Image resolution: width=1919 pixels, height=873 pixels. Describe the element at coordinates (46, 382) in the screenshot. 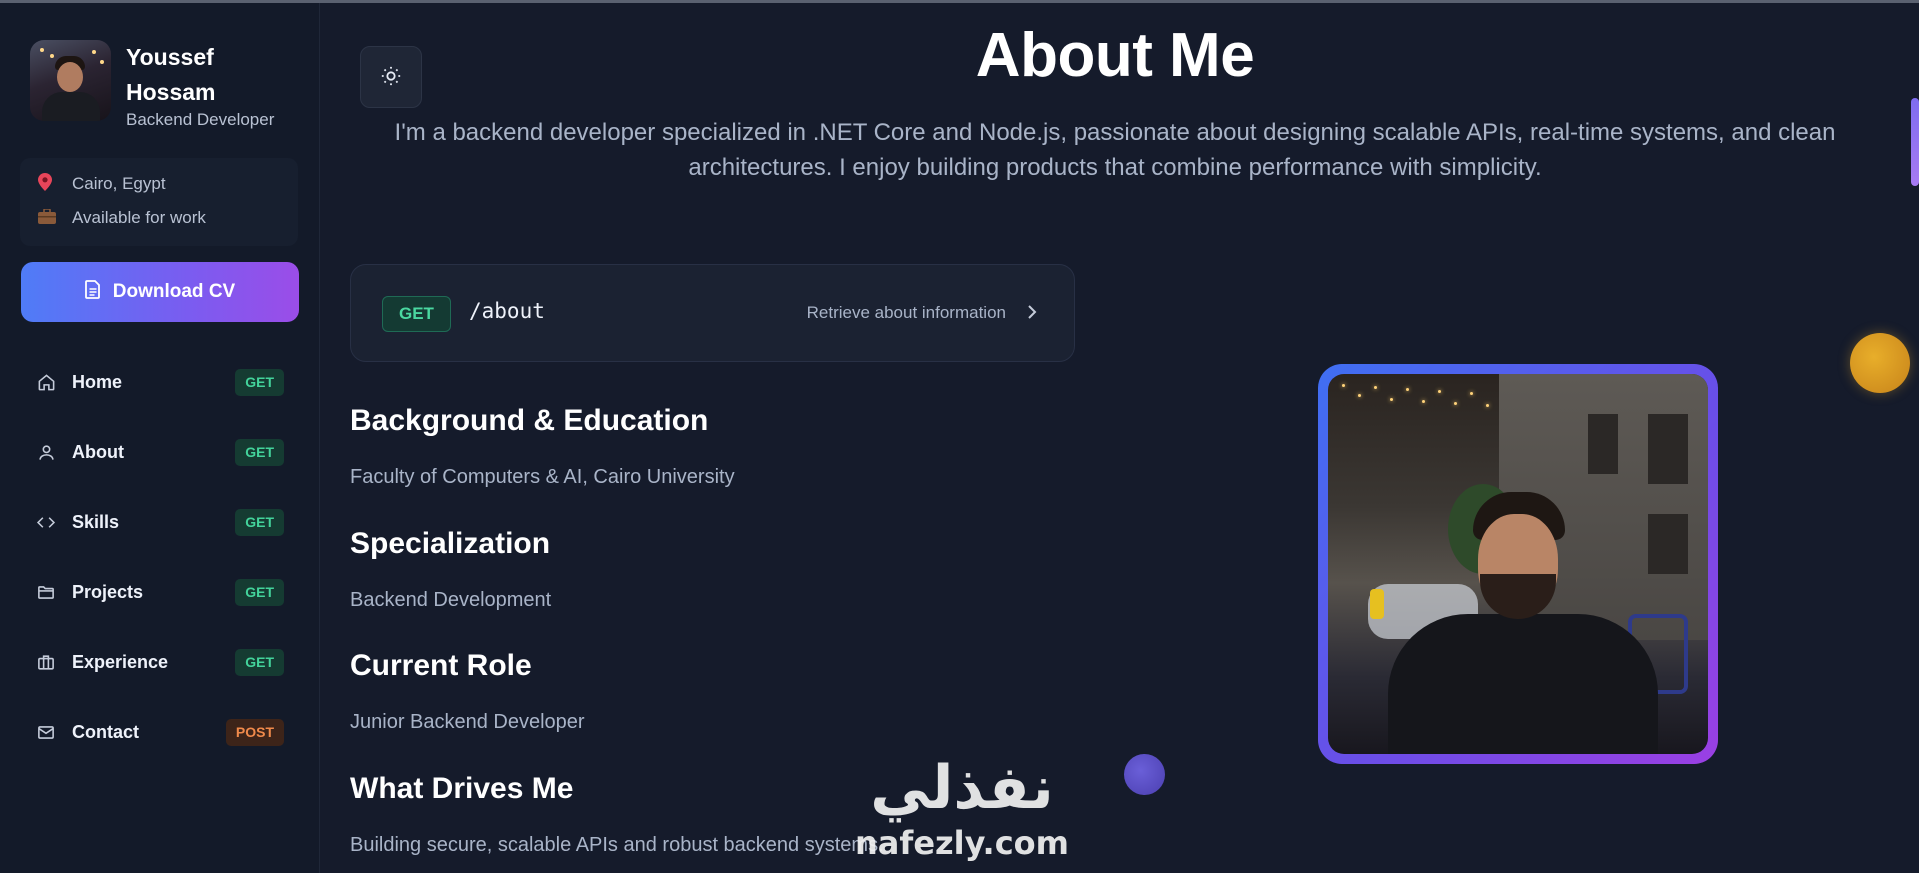

I see `home-icon` at that location.